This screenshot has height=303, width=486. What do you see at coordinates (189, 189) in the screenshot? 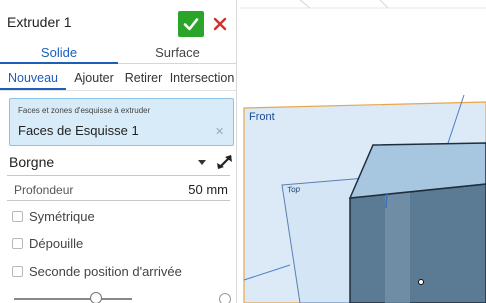
I see `depth-input: 50 mm` at bounding box center [189, 189].